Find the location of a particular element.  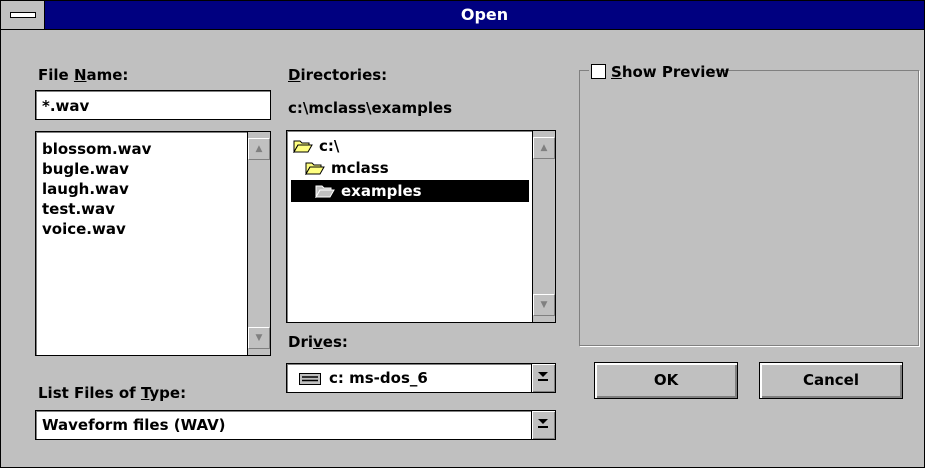

drives-dropdown: c: ms-dos_6 is located at coordinates (421, 378).